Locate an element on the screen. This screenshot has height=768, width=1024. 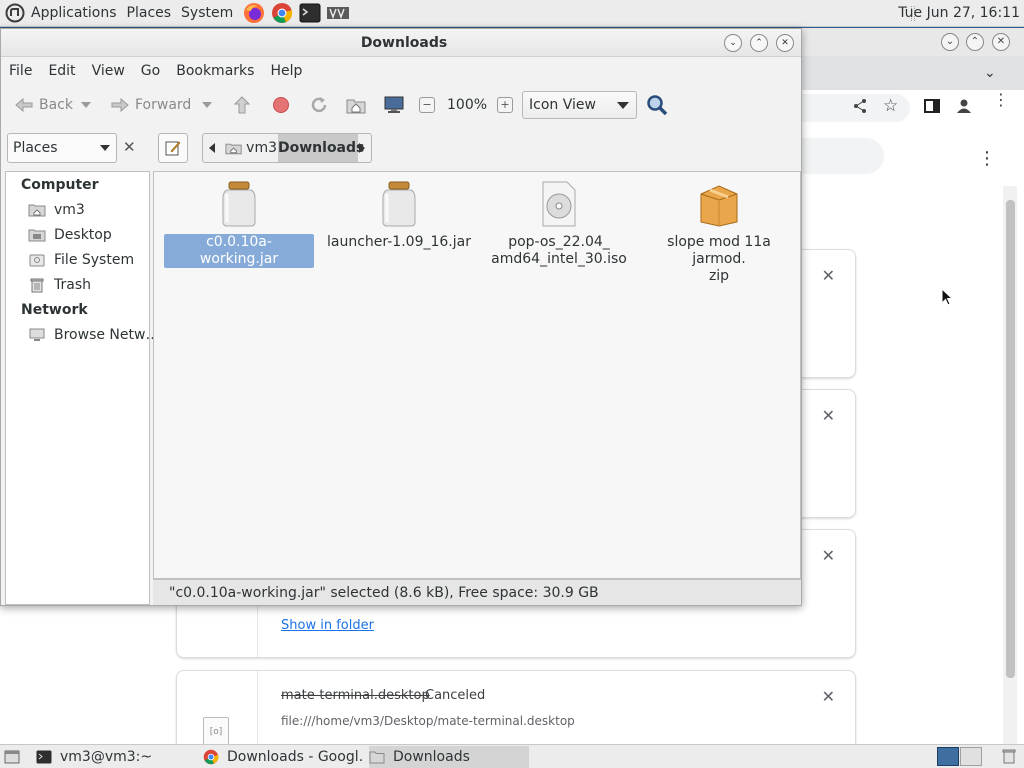
share-icon is located at coordinates (860, 108).